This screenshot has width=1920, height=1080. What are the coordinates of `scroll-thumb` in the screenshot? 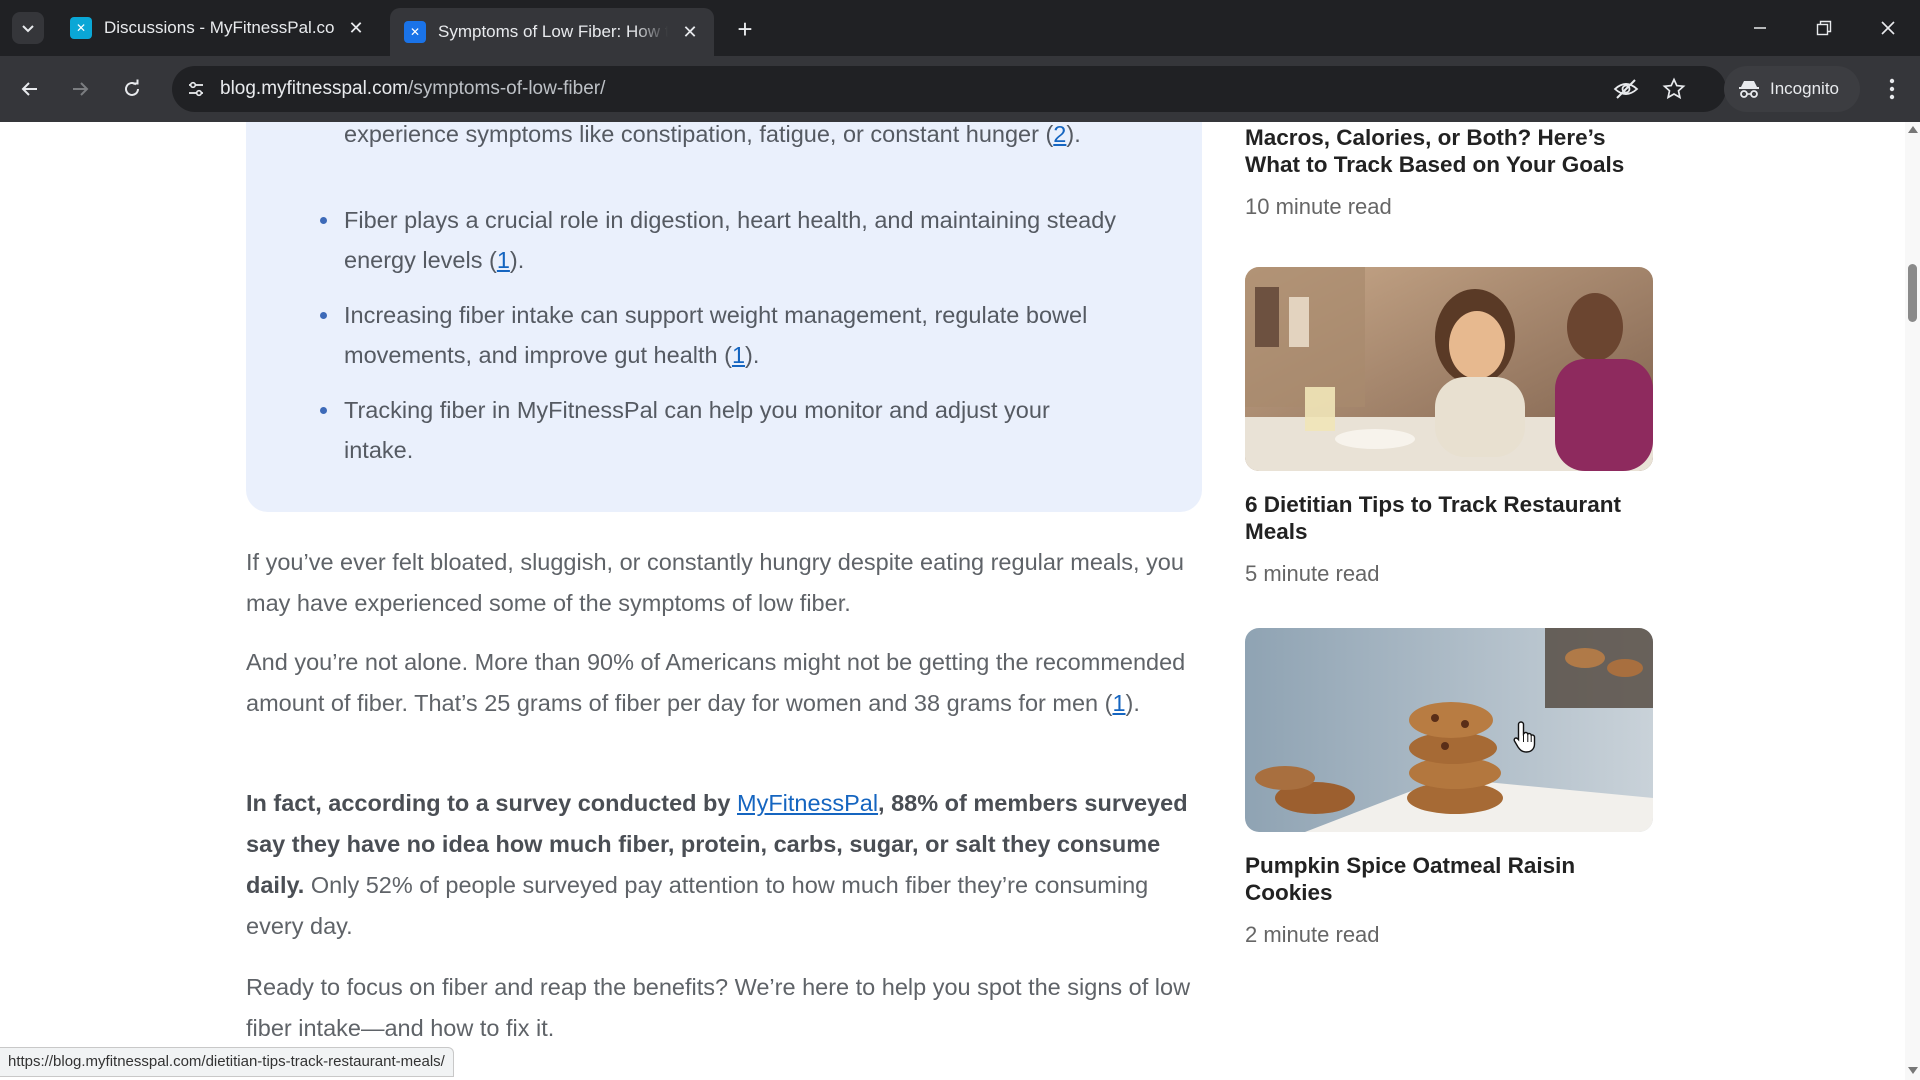 It's located at (1912, 293).